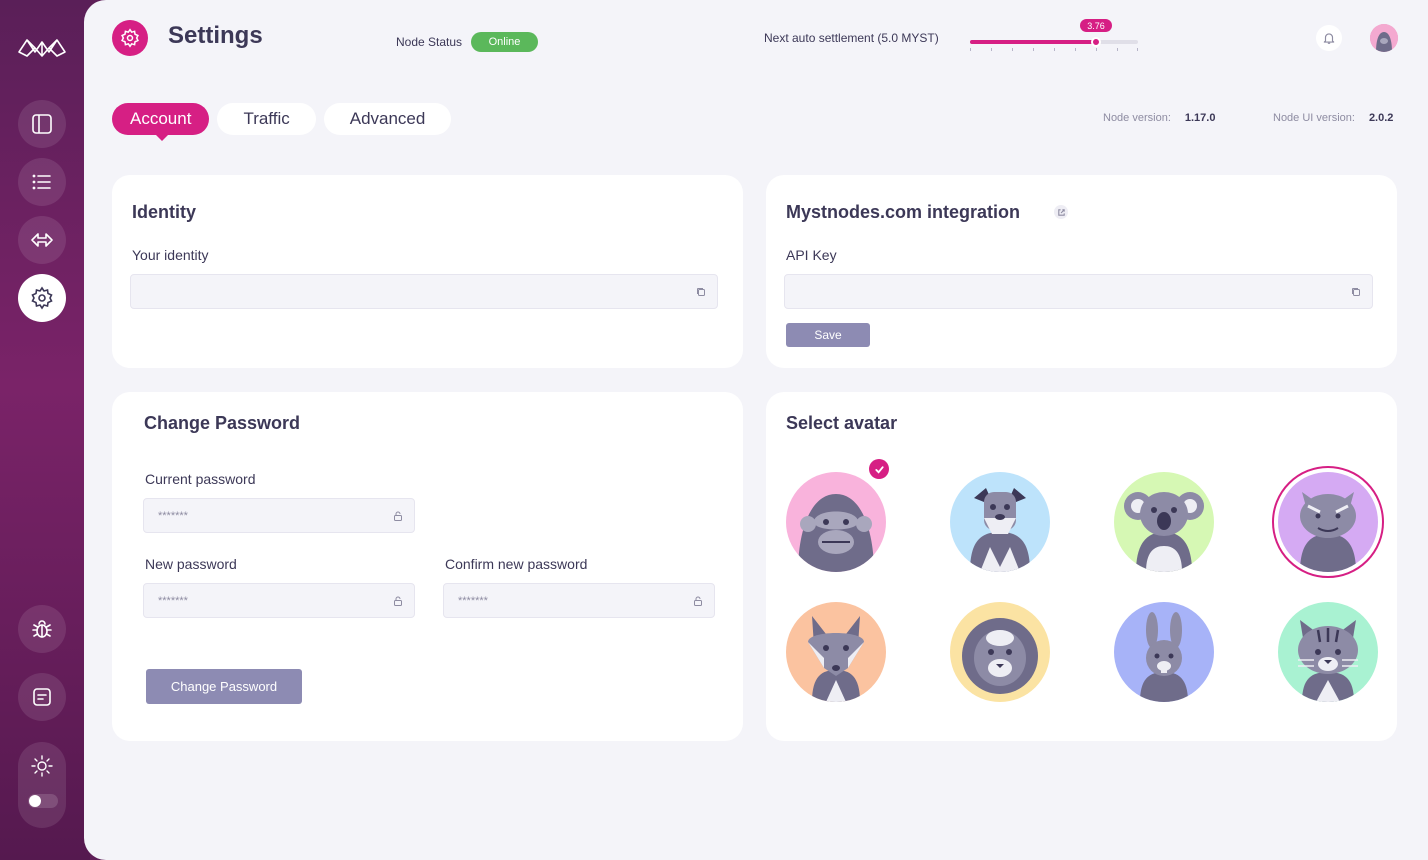 The width and height of the screenshot is (1428, 860). Describe the element at coordinates (224, 686) in the screenshot. I see `change-password-button: Change Password` at that location.